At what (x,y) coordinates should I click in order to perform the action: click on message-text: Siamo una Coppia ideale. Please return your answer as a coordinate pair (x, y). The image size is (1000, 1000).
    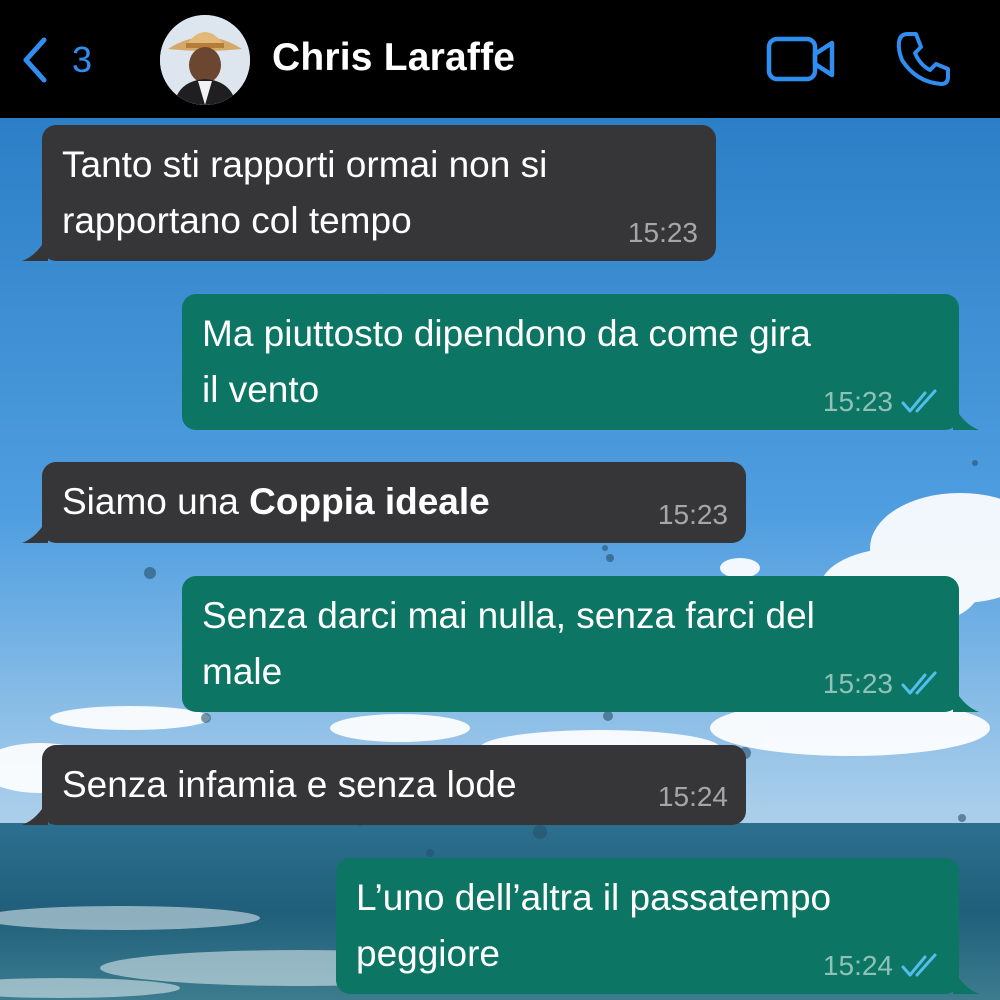
    Looking at the image, I should click on (276, 501).